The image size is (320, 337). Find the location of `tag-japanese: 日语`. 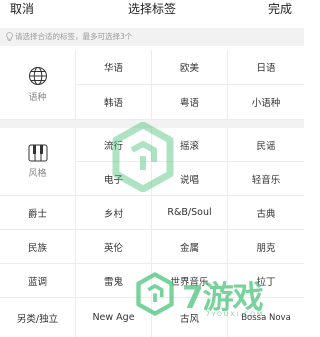

tag-japanese: 日语 is located at coordinates (266, 67).